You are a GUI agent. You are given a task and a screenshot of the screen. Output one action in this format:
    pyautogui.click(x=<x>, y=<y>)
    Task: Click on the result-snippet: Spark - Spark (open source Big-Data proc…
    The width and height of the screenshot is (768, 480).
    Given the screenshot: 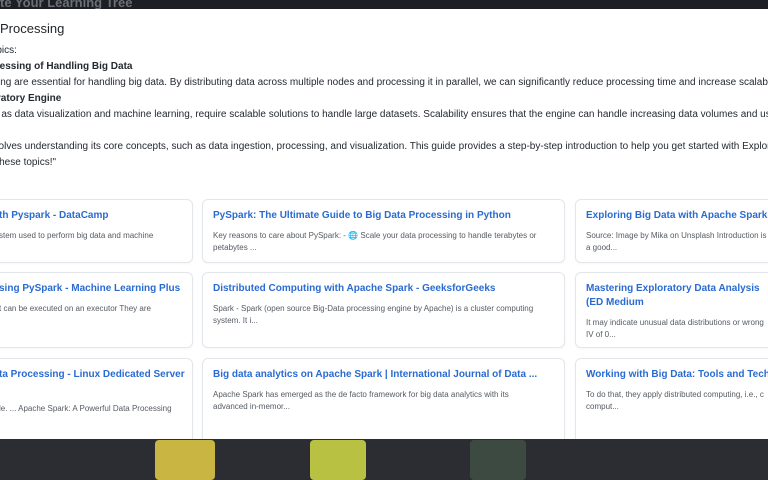 What is the action you would take?
    pyautogui.click(x=373, y=314)
    